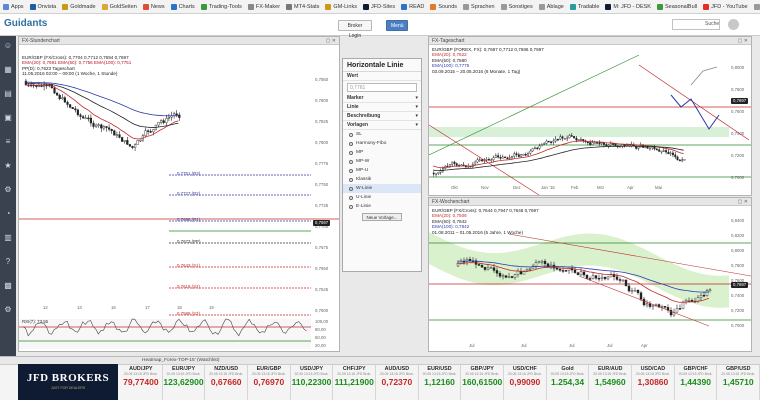  I want to click on radio-icon, so click(351, 134).